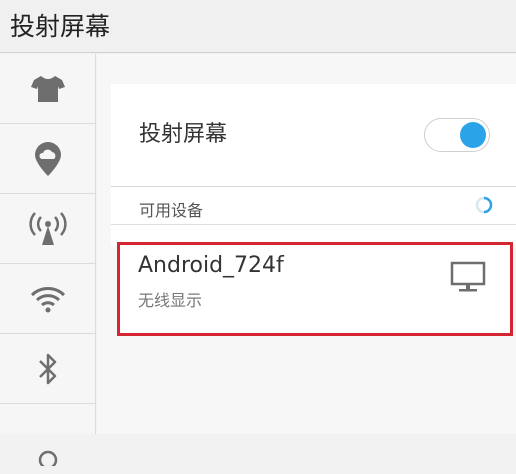 The height and width of the screenshot is (474, 516). I want to click on section-divider, so click(313, 224).